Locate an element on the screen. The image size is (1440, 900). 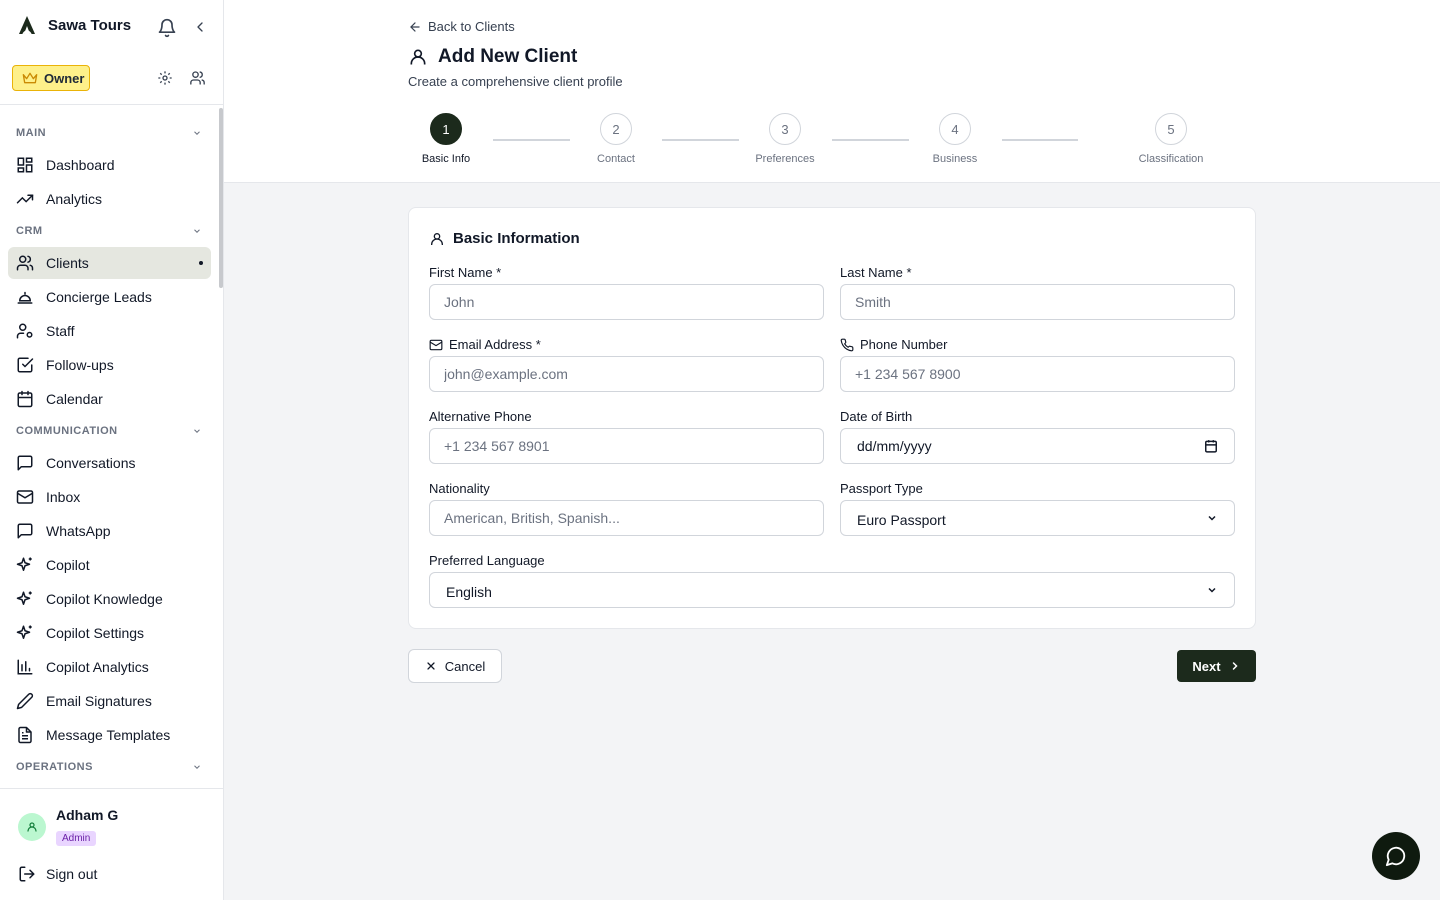
section-main: MAIN is located at coordinates (31, 133).